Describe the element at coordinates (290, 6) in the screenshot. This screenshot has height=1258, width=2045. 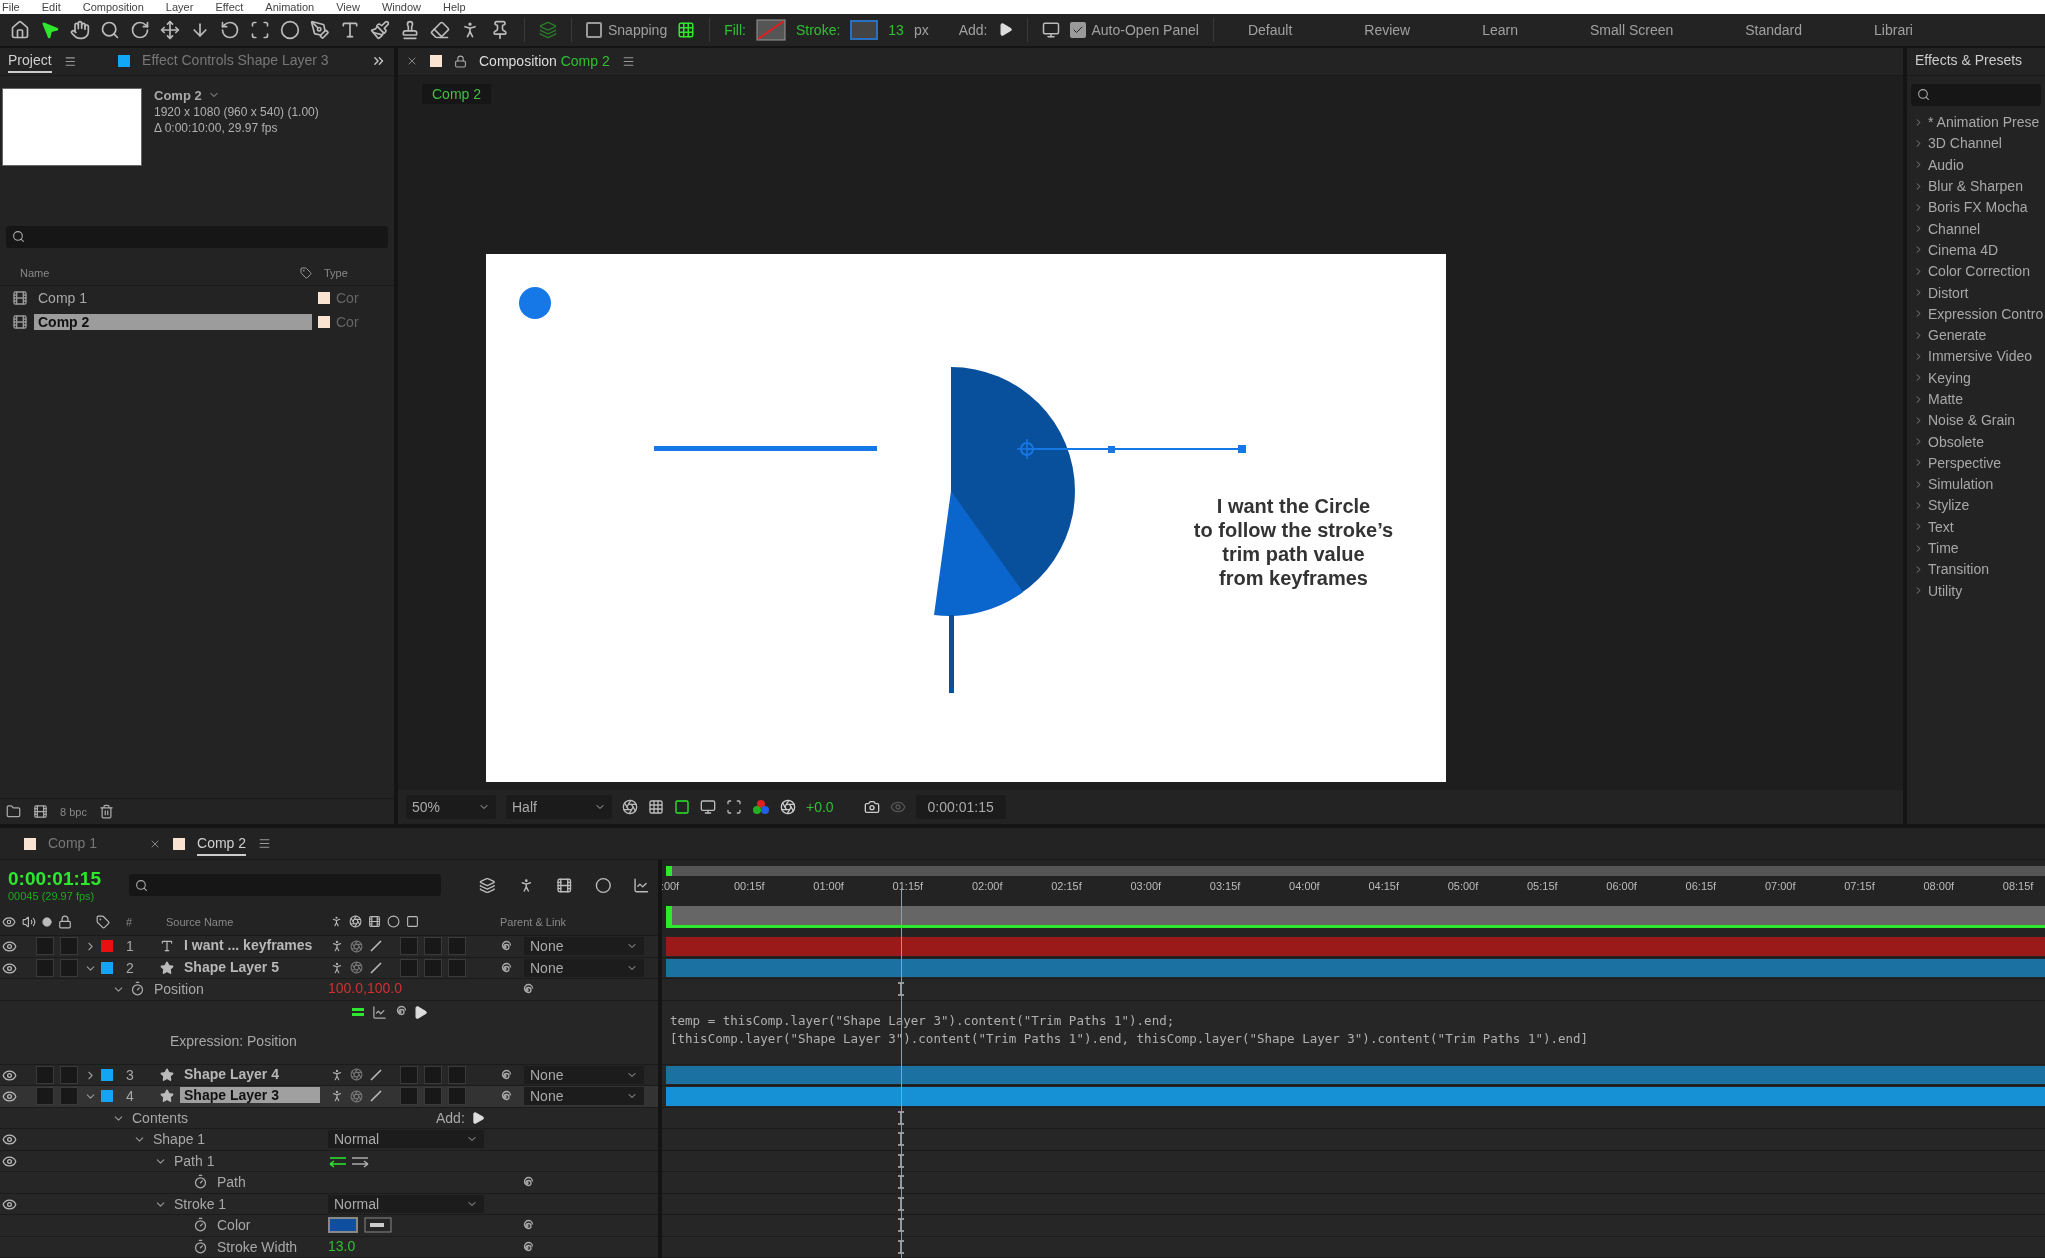
I see `menu-item: Animation` at that location.